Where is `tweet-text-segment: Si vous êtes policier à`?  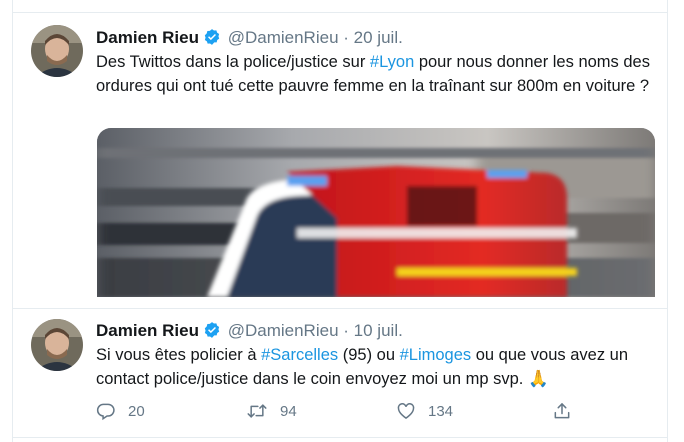
tweet-text-segment: Si vous êtes policier à is located at coordinates (179, 355).